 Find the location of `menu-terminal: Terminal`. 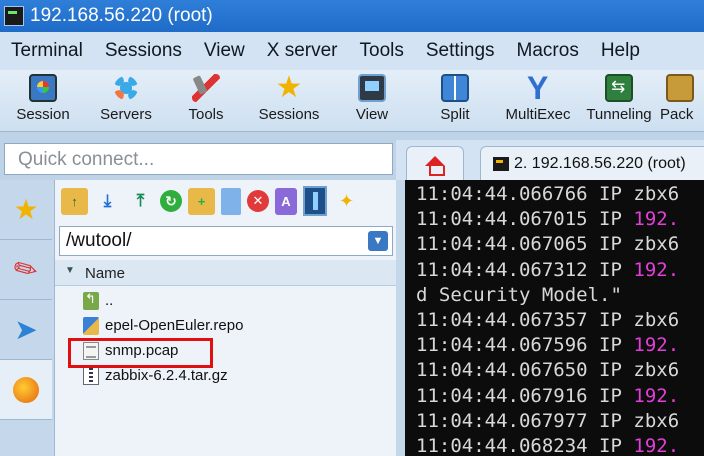

menu-terminal: Terminal is located at coordinates (47, 51).